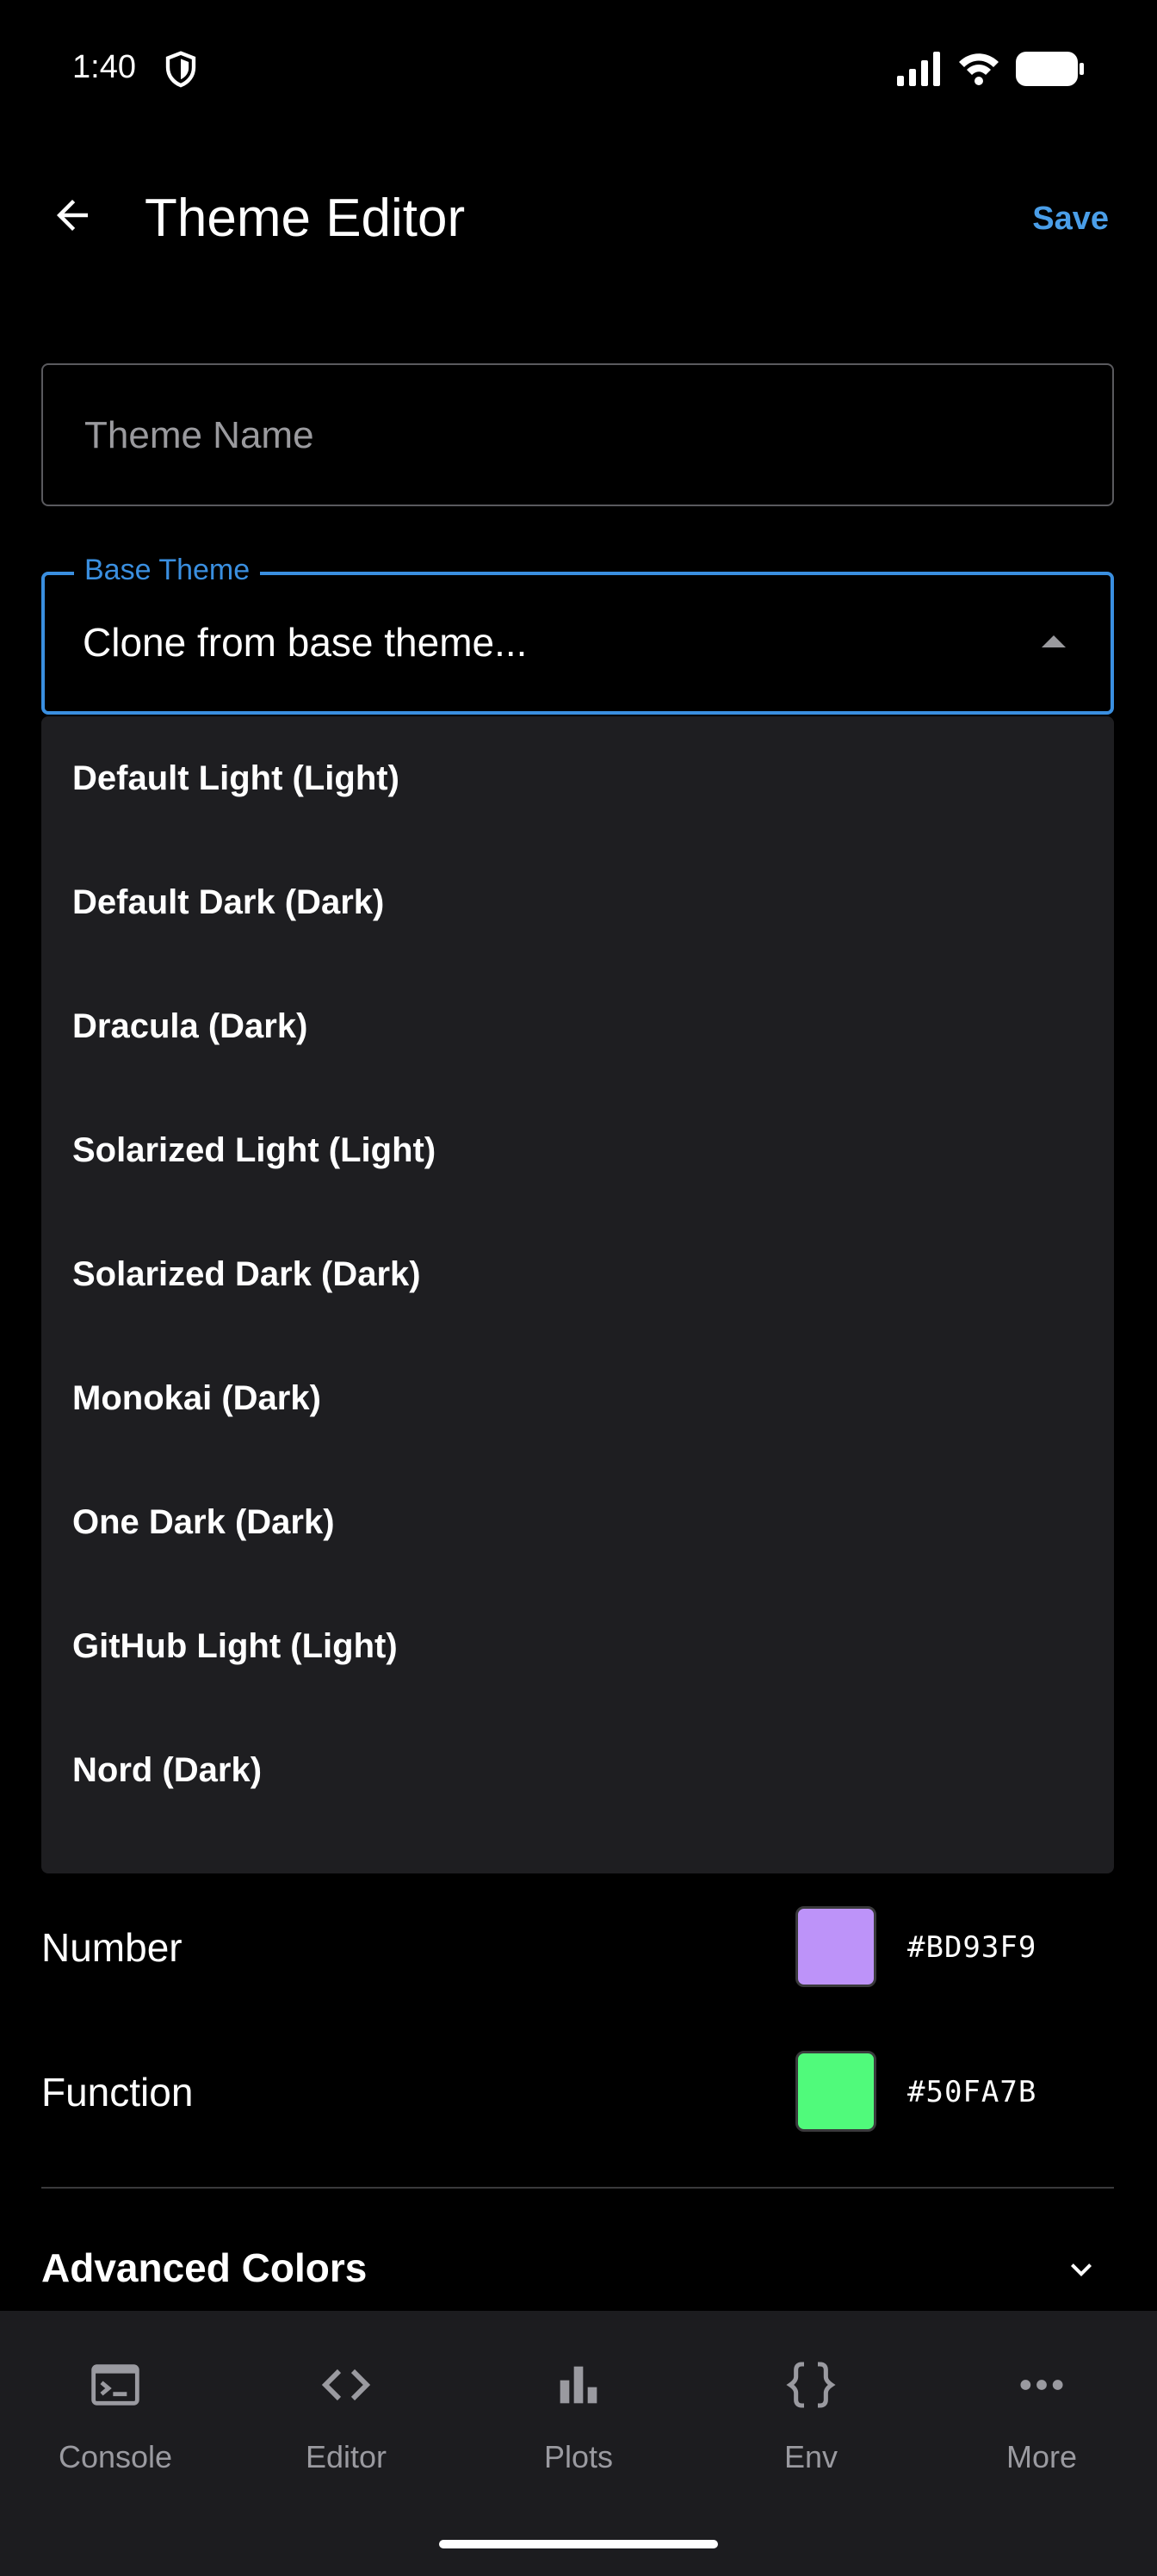 The height and width of the screenshot is (2576, 1157). I want to click on nav-label-console: Console, so click(115, 2456).